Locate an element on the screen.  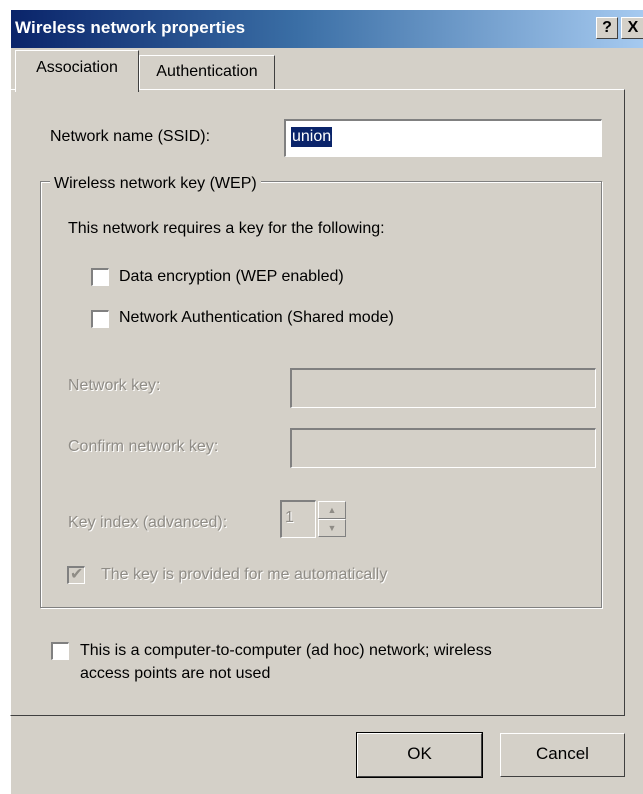
spin-up-button: ▲ is located at coordinates (332, 510).